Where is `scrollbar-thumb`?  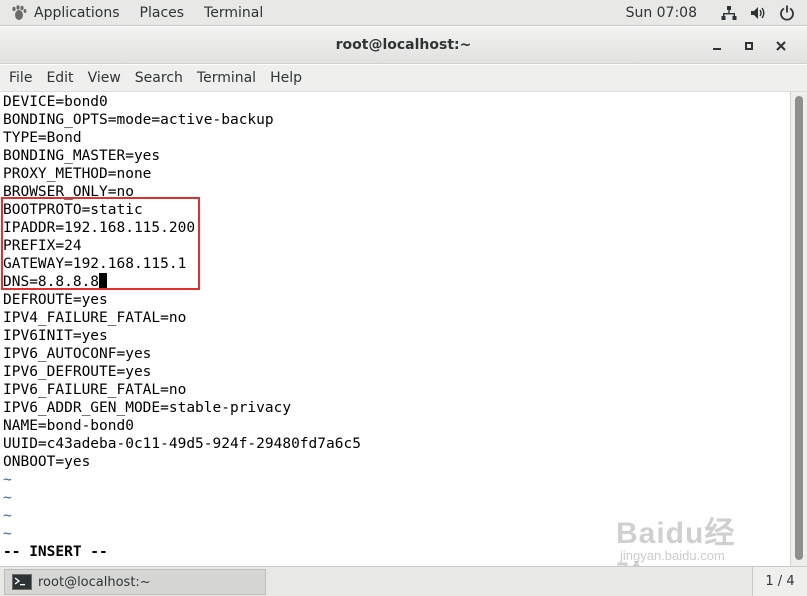
scrollbar-thumb is located at coordinates (799, 328).